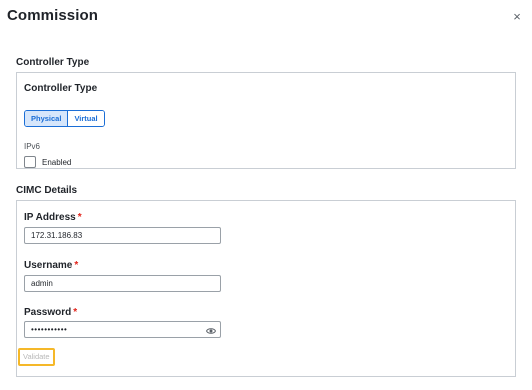 This screenshot has height=390, width=532. What do you see at coordinates (30, 162) in the screenshot?
I see `ipv6-enabled-checkbox` at bounding box center [30, 162].